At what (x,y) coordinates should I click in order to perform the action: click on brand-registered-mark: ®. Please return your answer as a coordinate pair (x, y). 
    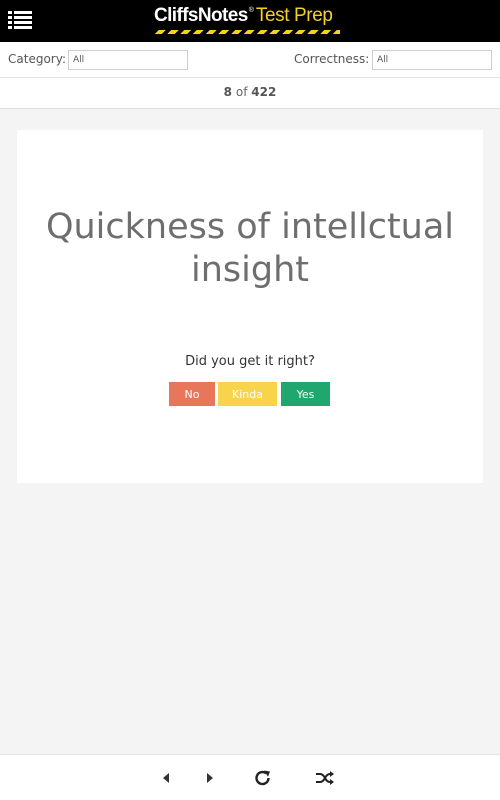
    Looking at the image, I should click on (251, 10).